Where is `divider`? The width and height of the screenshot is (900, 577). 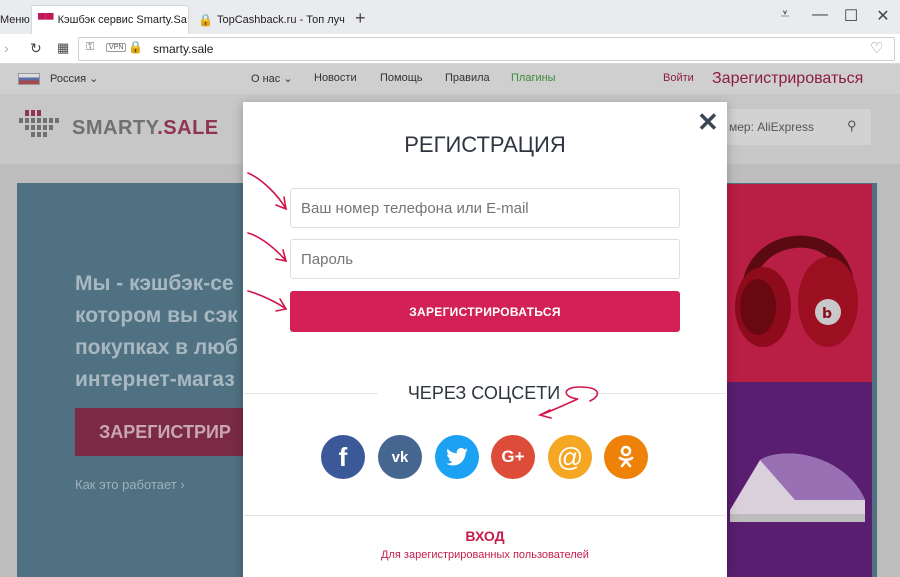 divider is located at coordinates (485, 515).